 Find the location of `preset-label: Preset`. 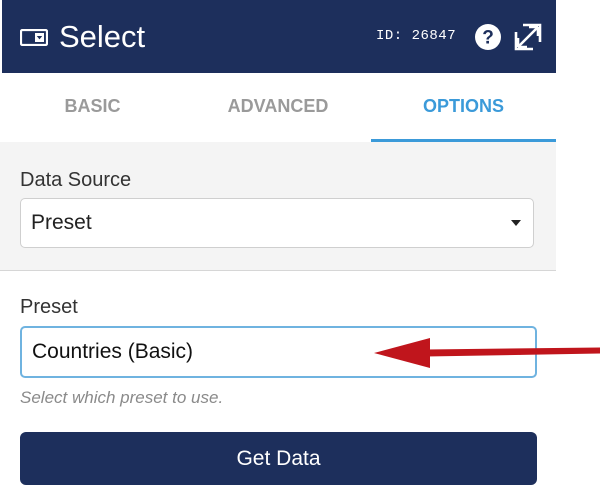

preset-label: Preset is located at coordinates (49, 307).